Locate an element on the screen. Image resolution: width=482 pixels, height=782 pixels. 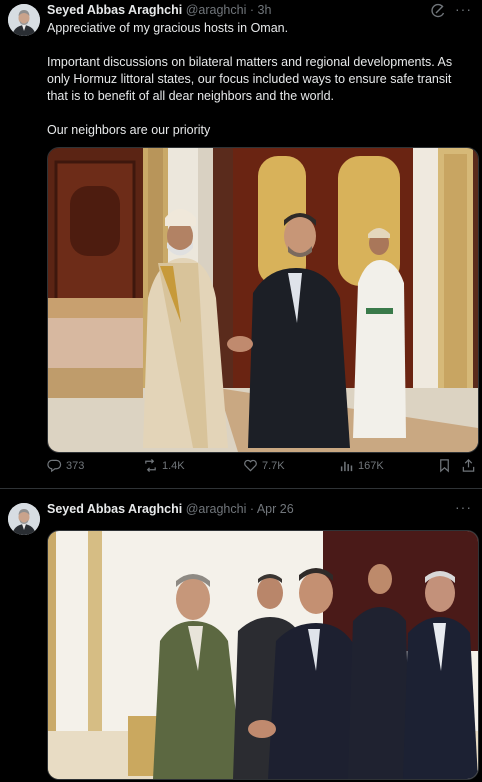
timestamp: Apr 26 is located at coordinates (275, 509).